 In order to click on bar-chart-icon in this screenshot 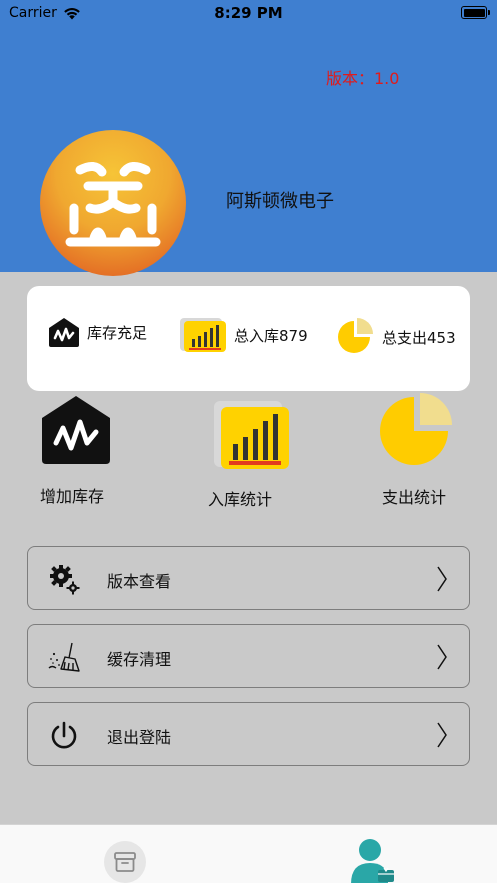, I will do `click(203, 335)`.